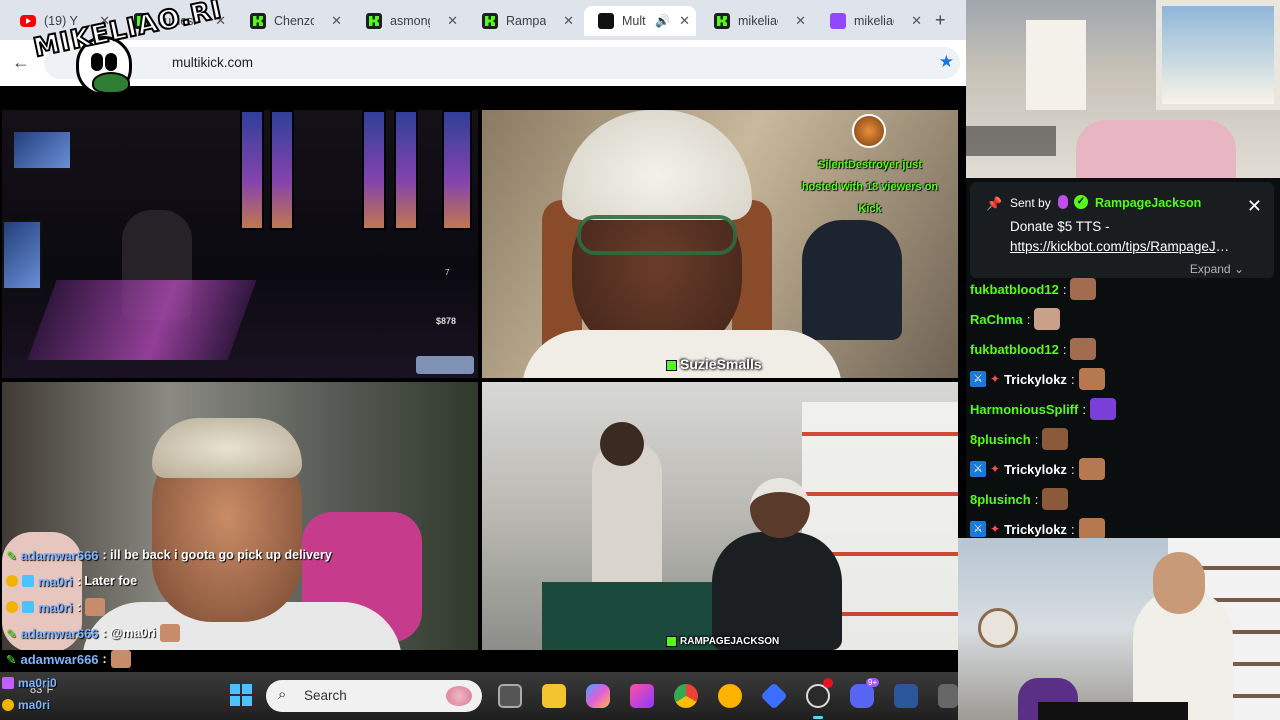  What do you see at coordinates (216, 581) in the screenshot?
I see `overlay-chat-line: ma0ri : Later foe` at bounding box center [216, 581].